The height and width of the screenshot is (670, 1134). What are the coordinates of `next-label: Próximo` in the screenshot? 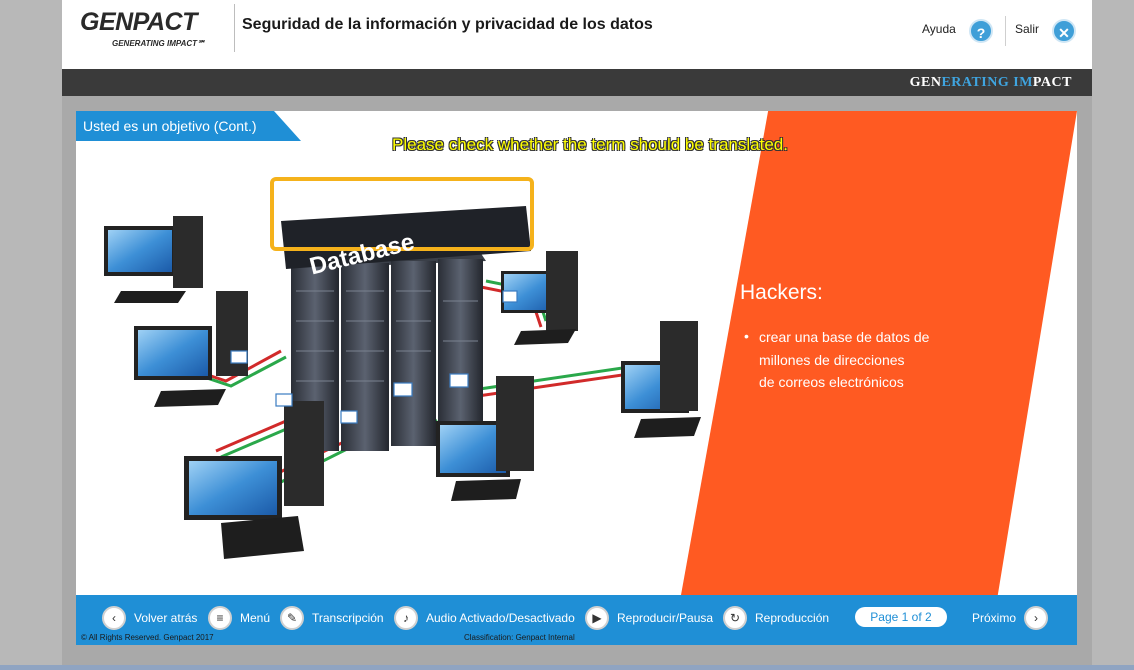 It's located at (994, 618).